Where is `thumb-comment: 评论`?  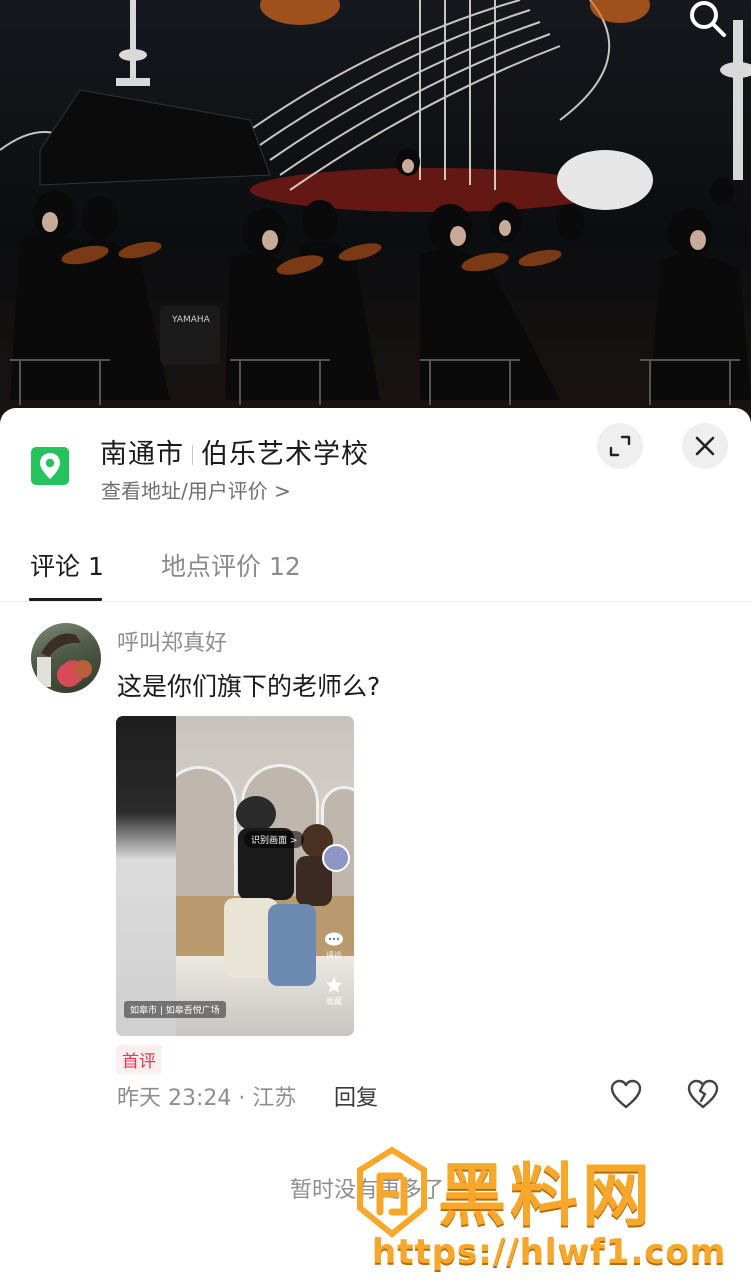
thumb-comment: 评论 is located at coordinates (334, 946).